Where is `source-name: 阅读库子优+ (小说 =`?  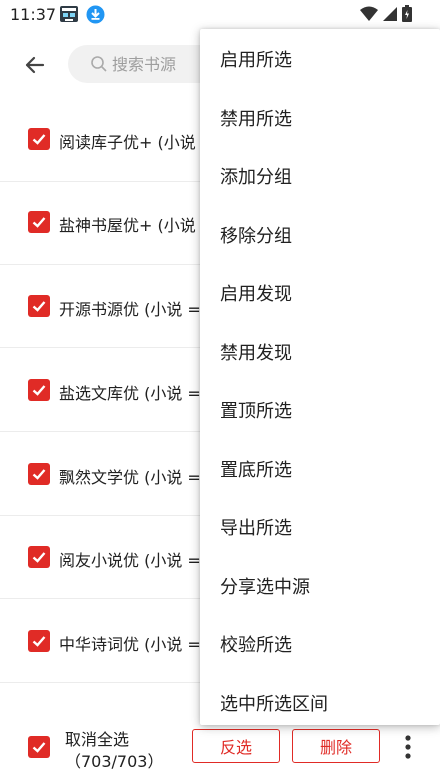 source-name: 阅读库子优+ (小说 = is located at coordinates (137, 142).